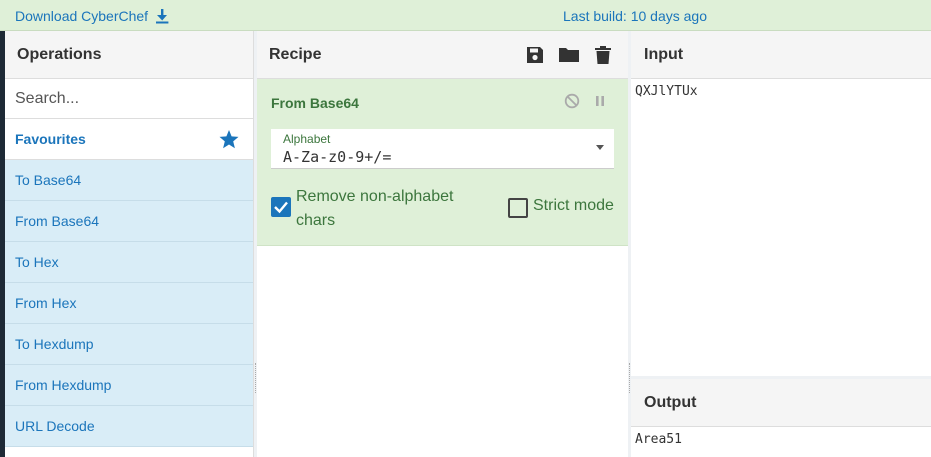 The image size is (931, 457). I want to click on download-cyberchef-link: Download CyberChef, so click(92, 16).